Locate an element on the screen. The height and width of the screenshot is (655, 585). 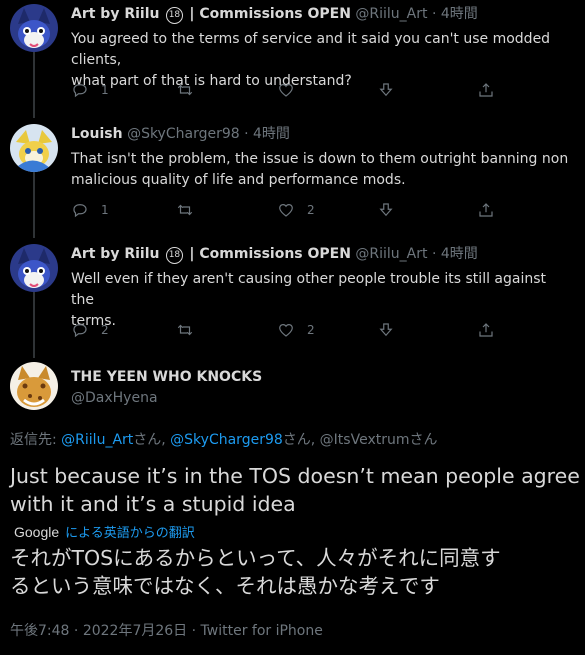
user-handle: @SkyCharger98 is located at coordinates (183, 134).